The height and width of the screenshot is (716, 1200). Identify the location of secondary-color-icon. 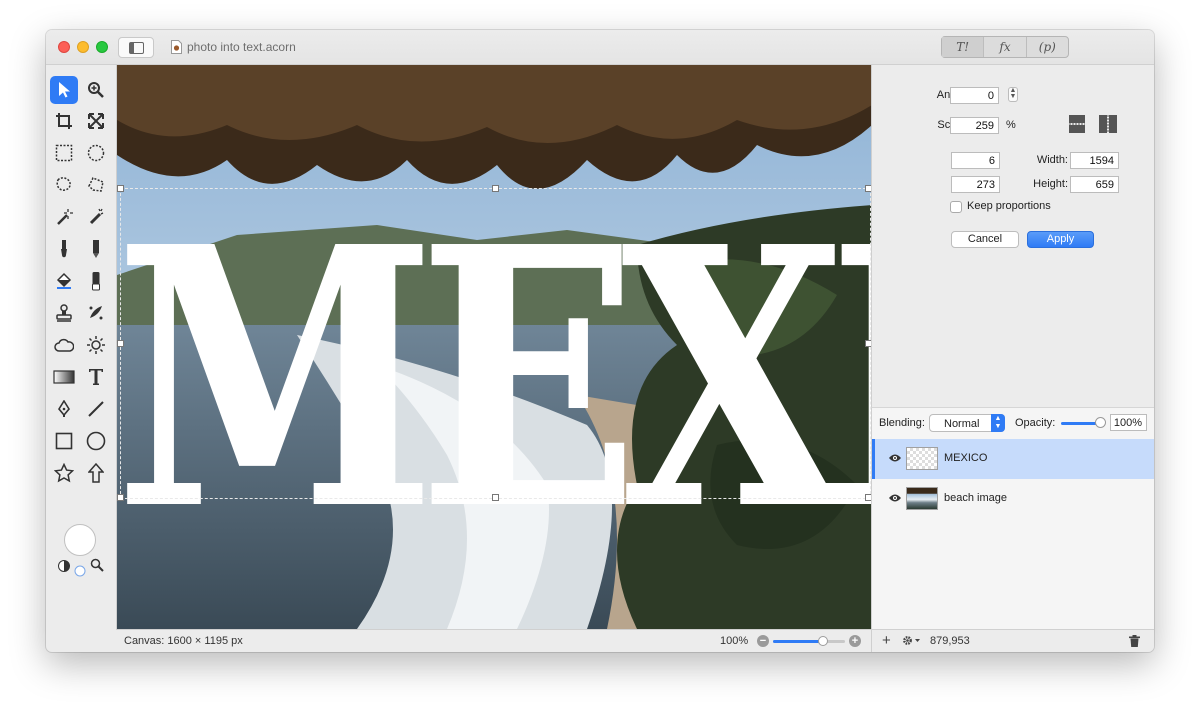
(80, 571).